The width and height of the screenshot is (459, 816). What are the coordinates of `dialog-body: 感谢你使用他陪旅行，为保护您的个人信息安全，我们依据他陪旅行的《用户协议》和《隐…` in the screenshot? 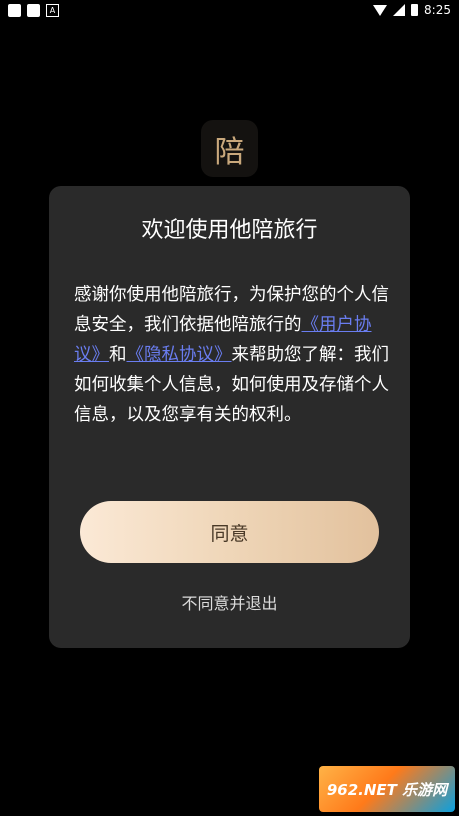 It's located at (232, 355).